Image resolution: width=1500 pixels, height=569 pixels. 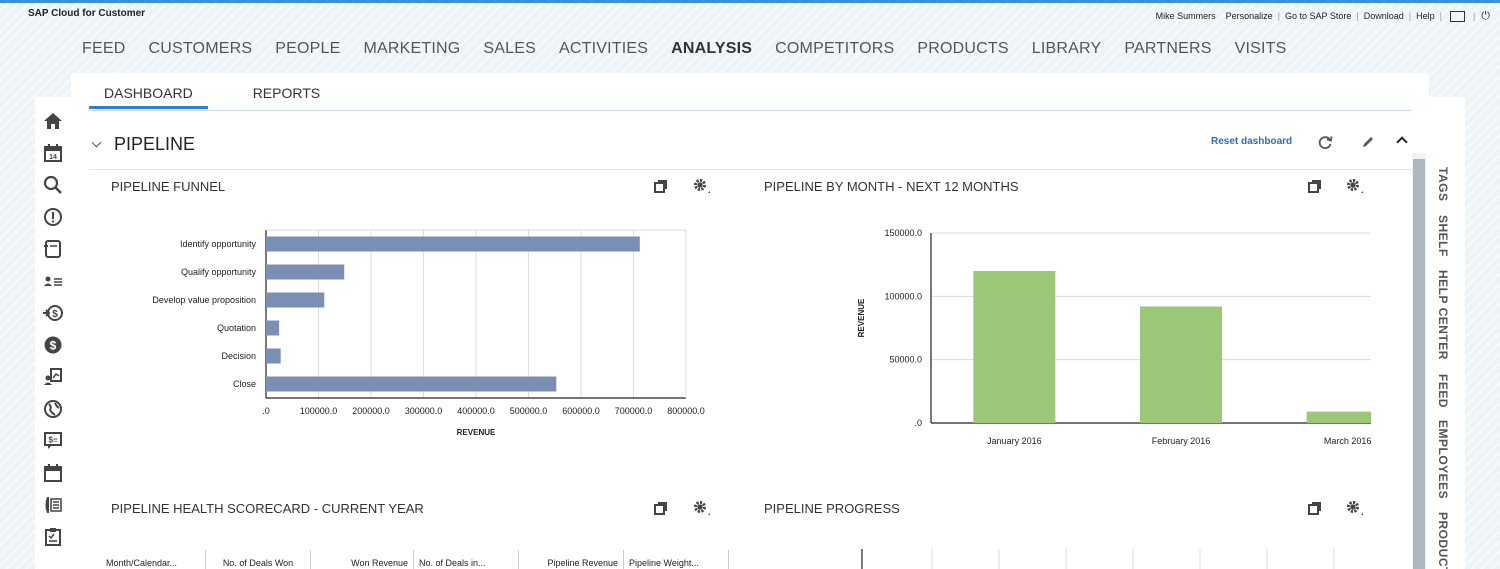 What do you see at coordinates (266, 411) in the screenshot?
I see `tick-label: .0` at bounding box center [266, 411].